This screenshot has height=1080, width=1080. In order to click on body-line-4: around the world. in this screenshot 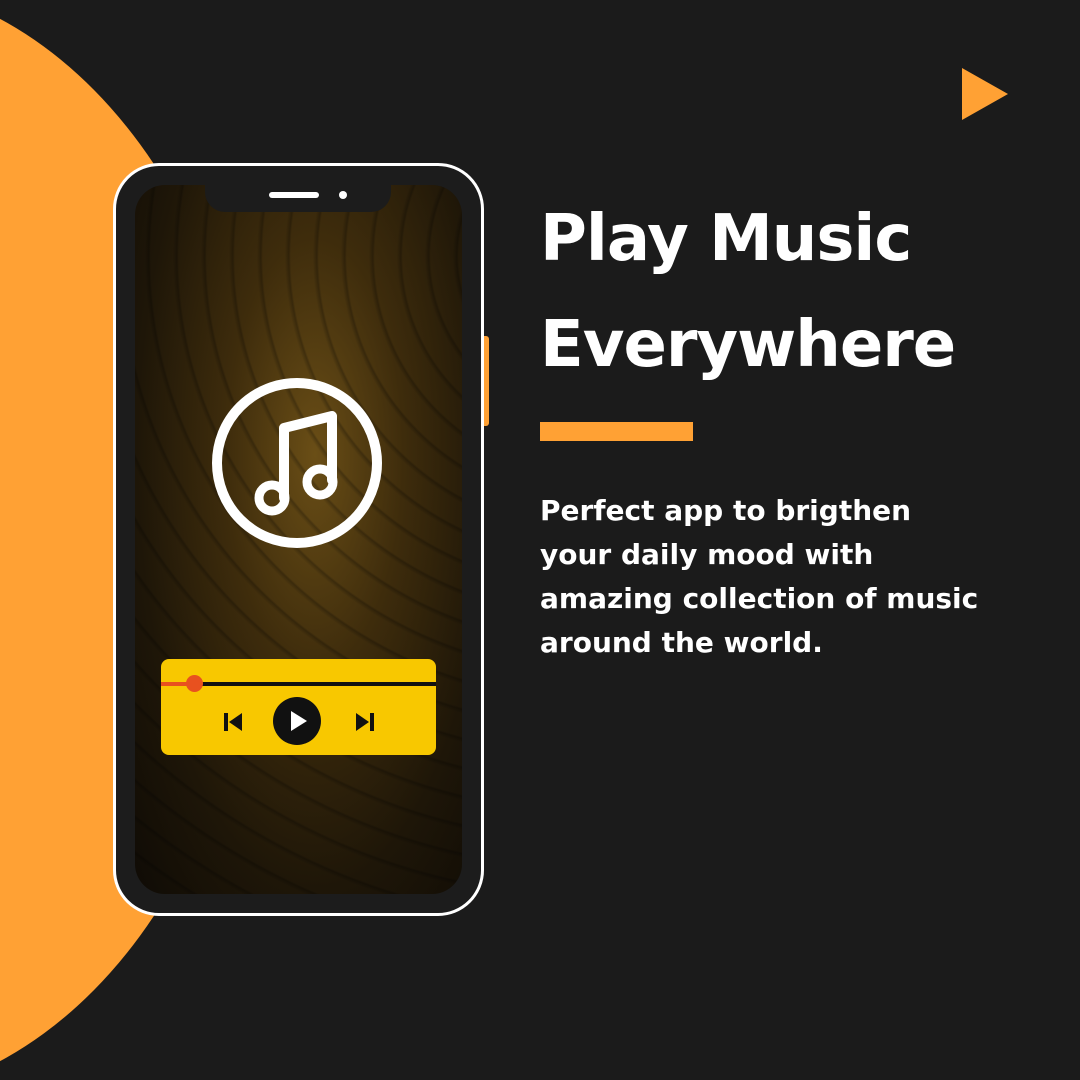, I will do `click(681, 642)`.